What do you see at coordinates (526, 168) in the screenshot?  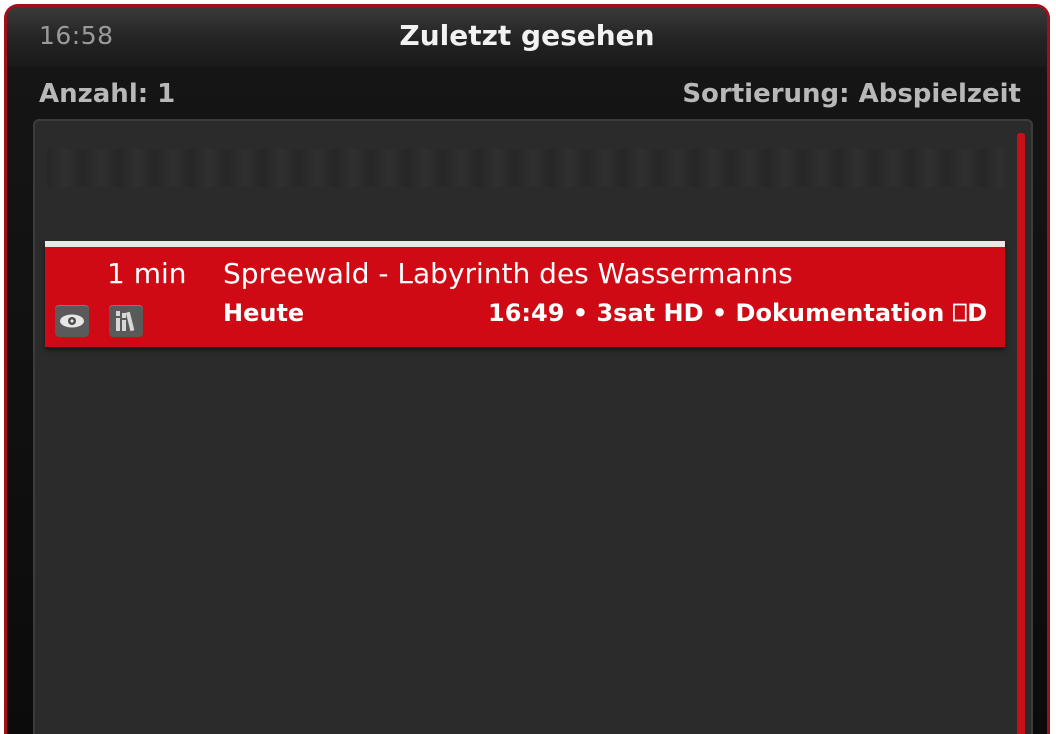 I see `list-divider` at bounding box center [526, 168].